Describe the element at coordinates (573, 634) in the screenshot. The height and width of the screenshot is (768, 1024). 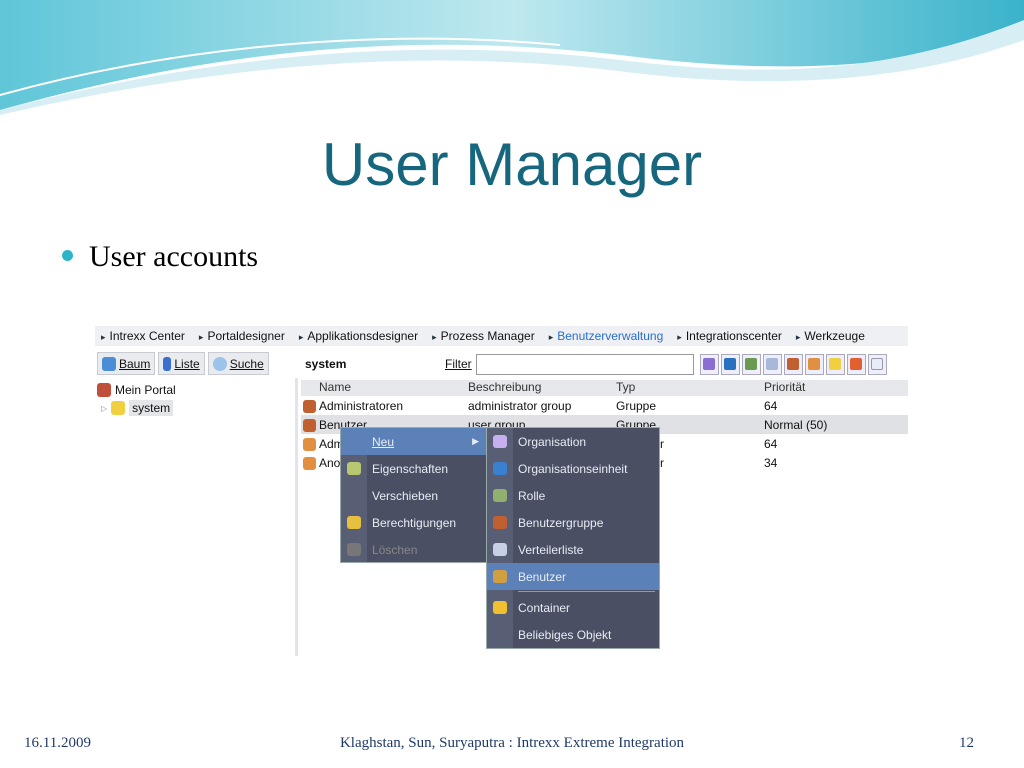
I see `submenu-item-beliebiges-objekt: Beliebiges Objekt` at that location.